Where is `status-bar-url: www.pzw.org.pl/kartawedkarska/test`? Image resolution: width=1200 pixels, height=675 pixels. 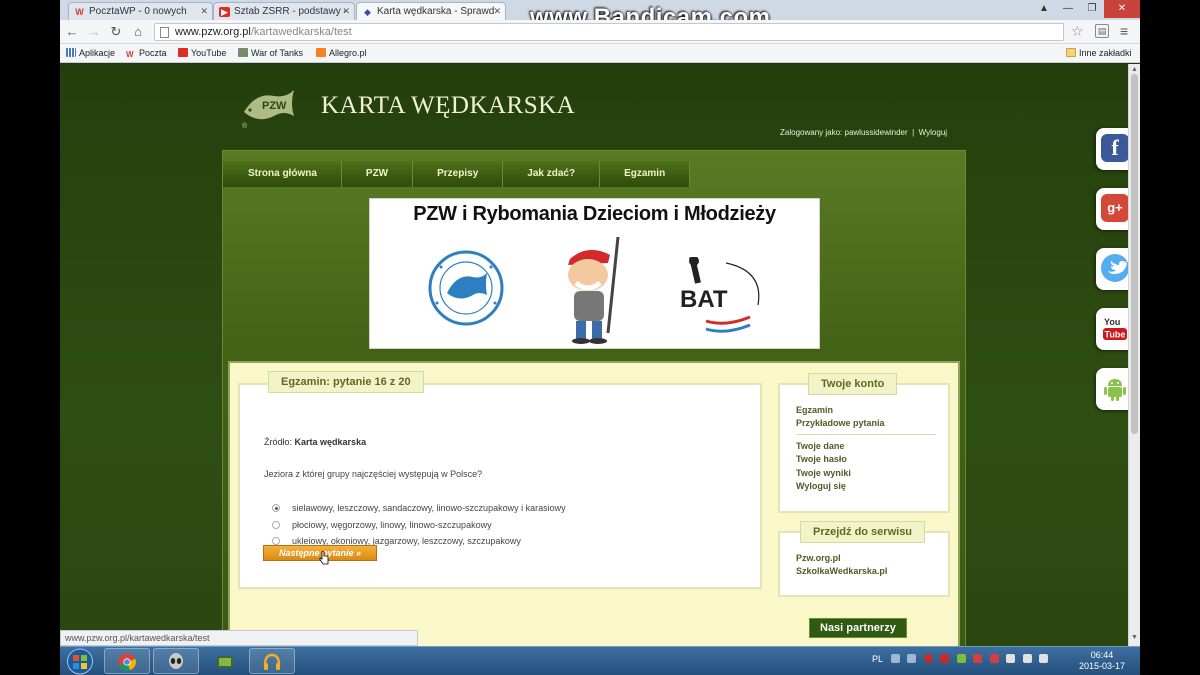 status-bar-url: www.pzw.org.pl/kartawedkarska/test is located at coordinates (239, 638).